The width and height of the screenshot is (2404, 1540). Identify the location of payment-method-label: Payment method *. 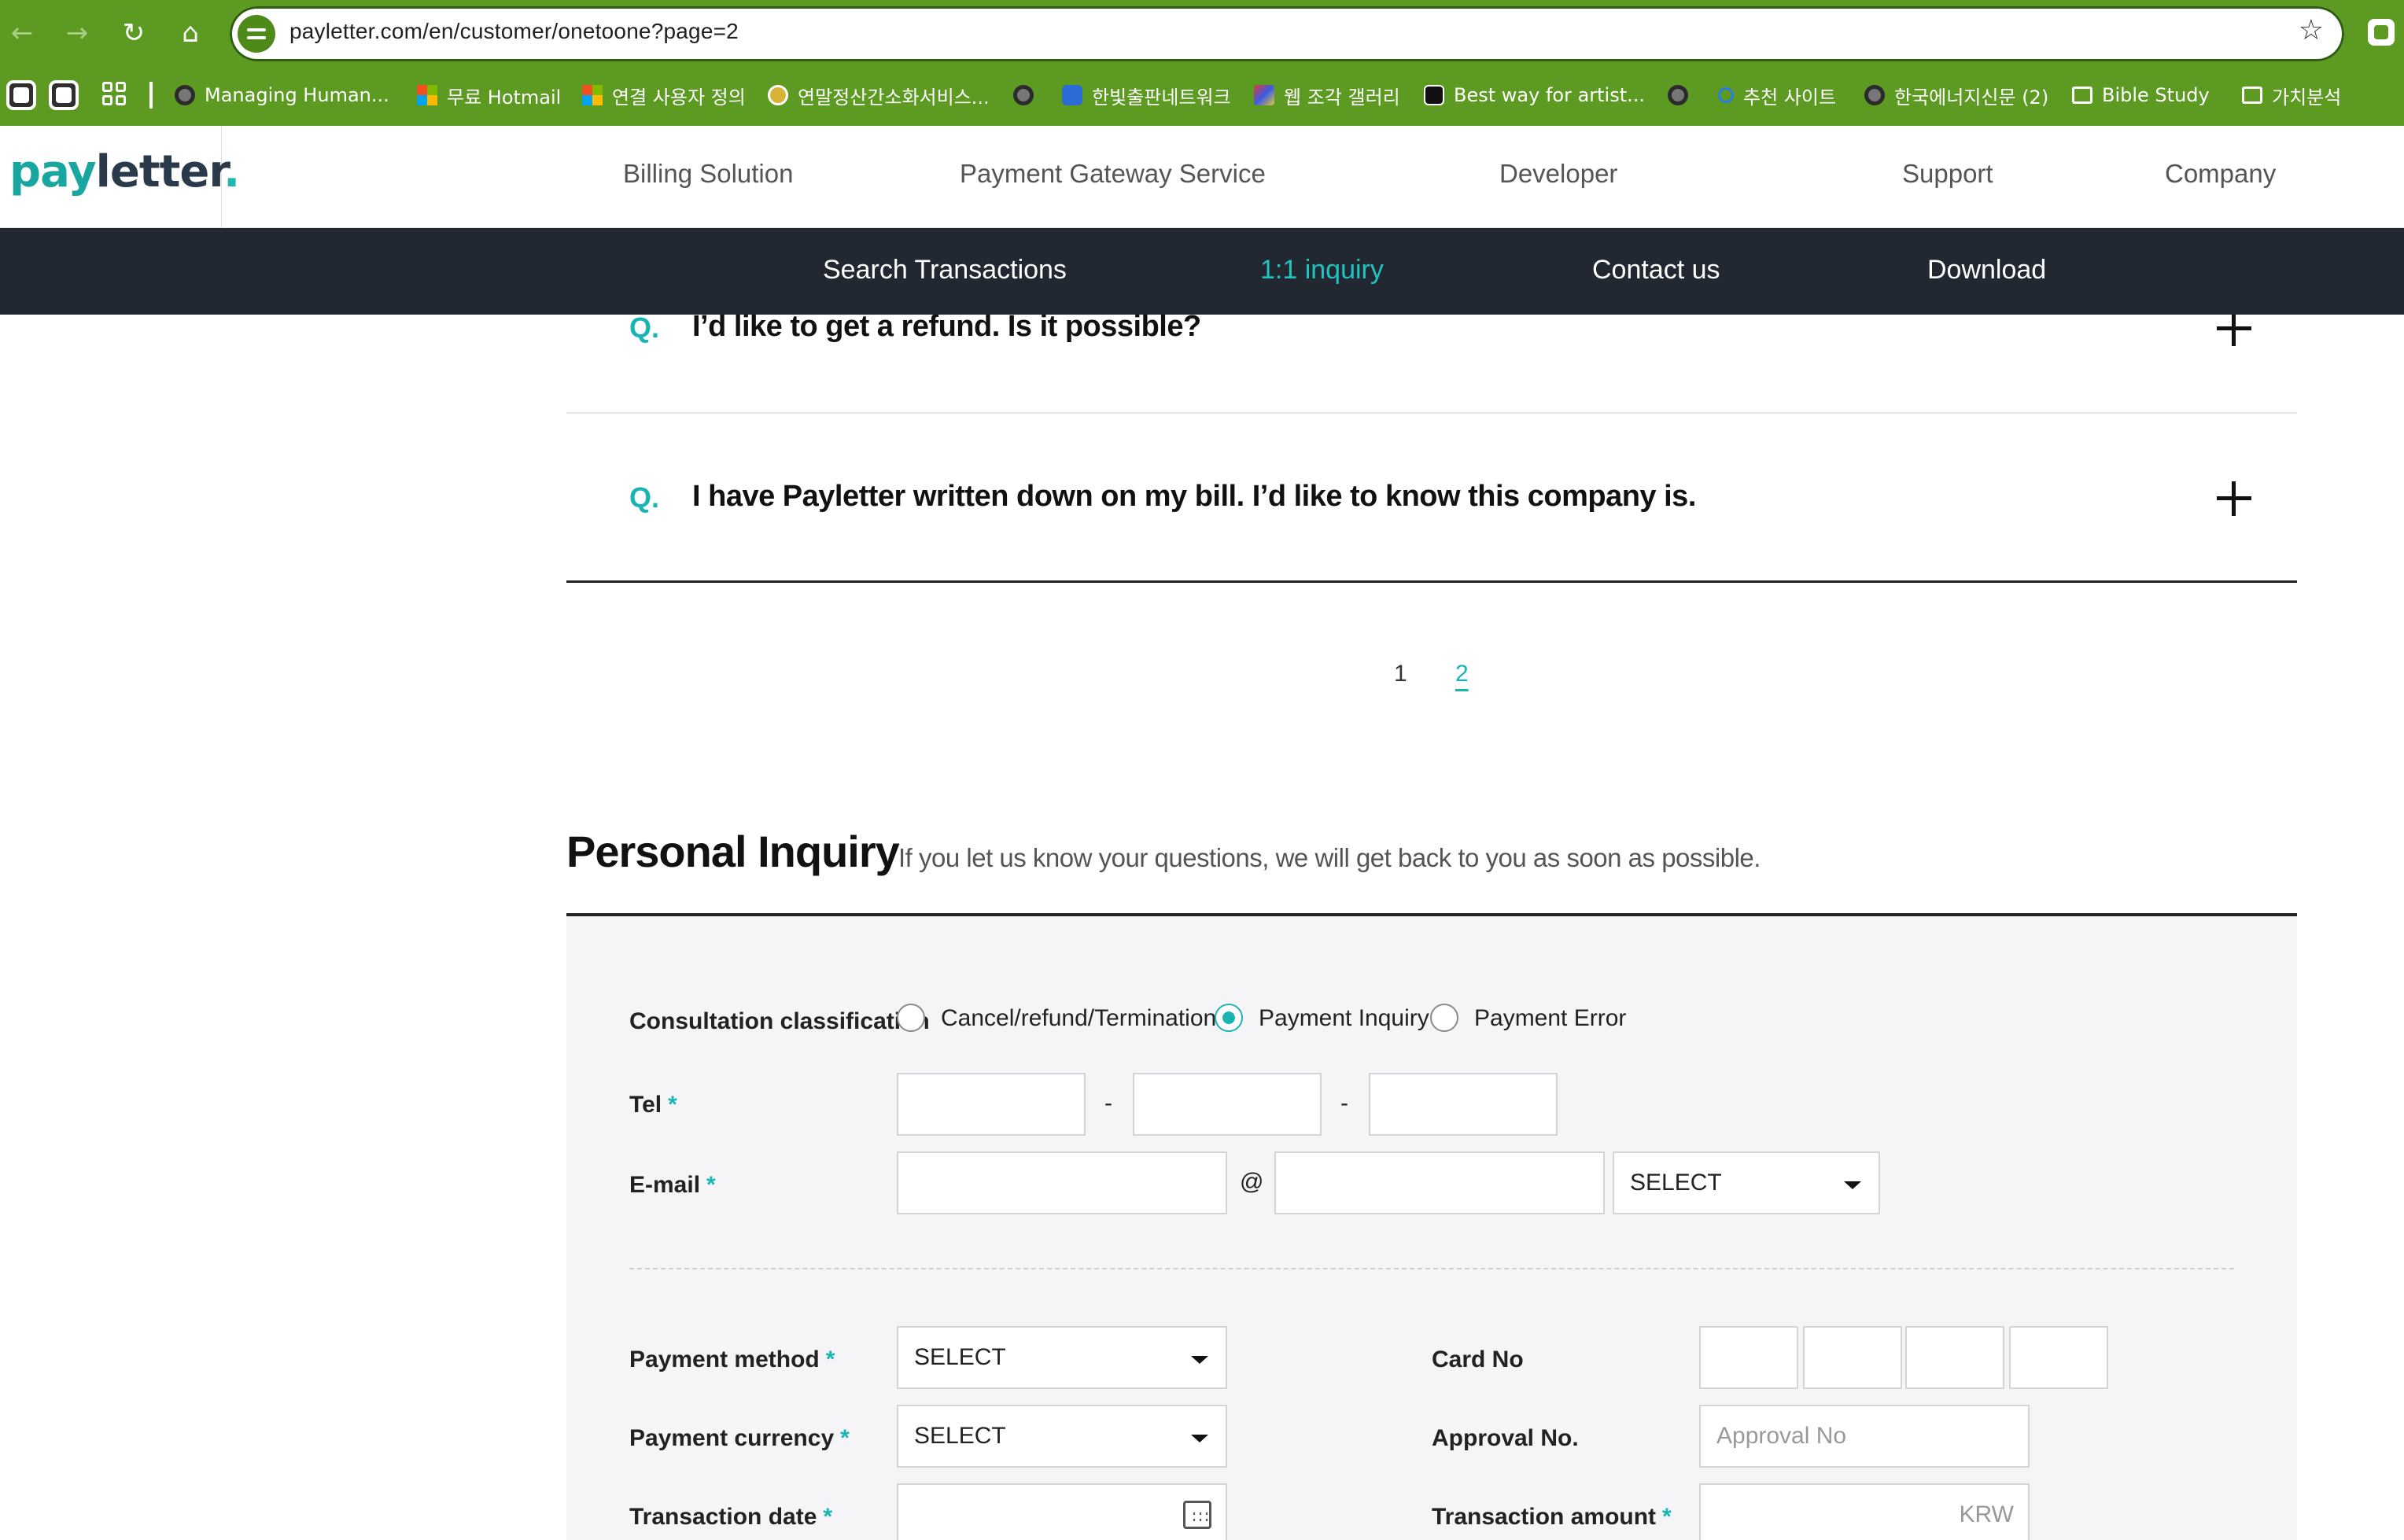
(732, 1359).